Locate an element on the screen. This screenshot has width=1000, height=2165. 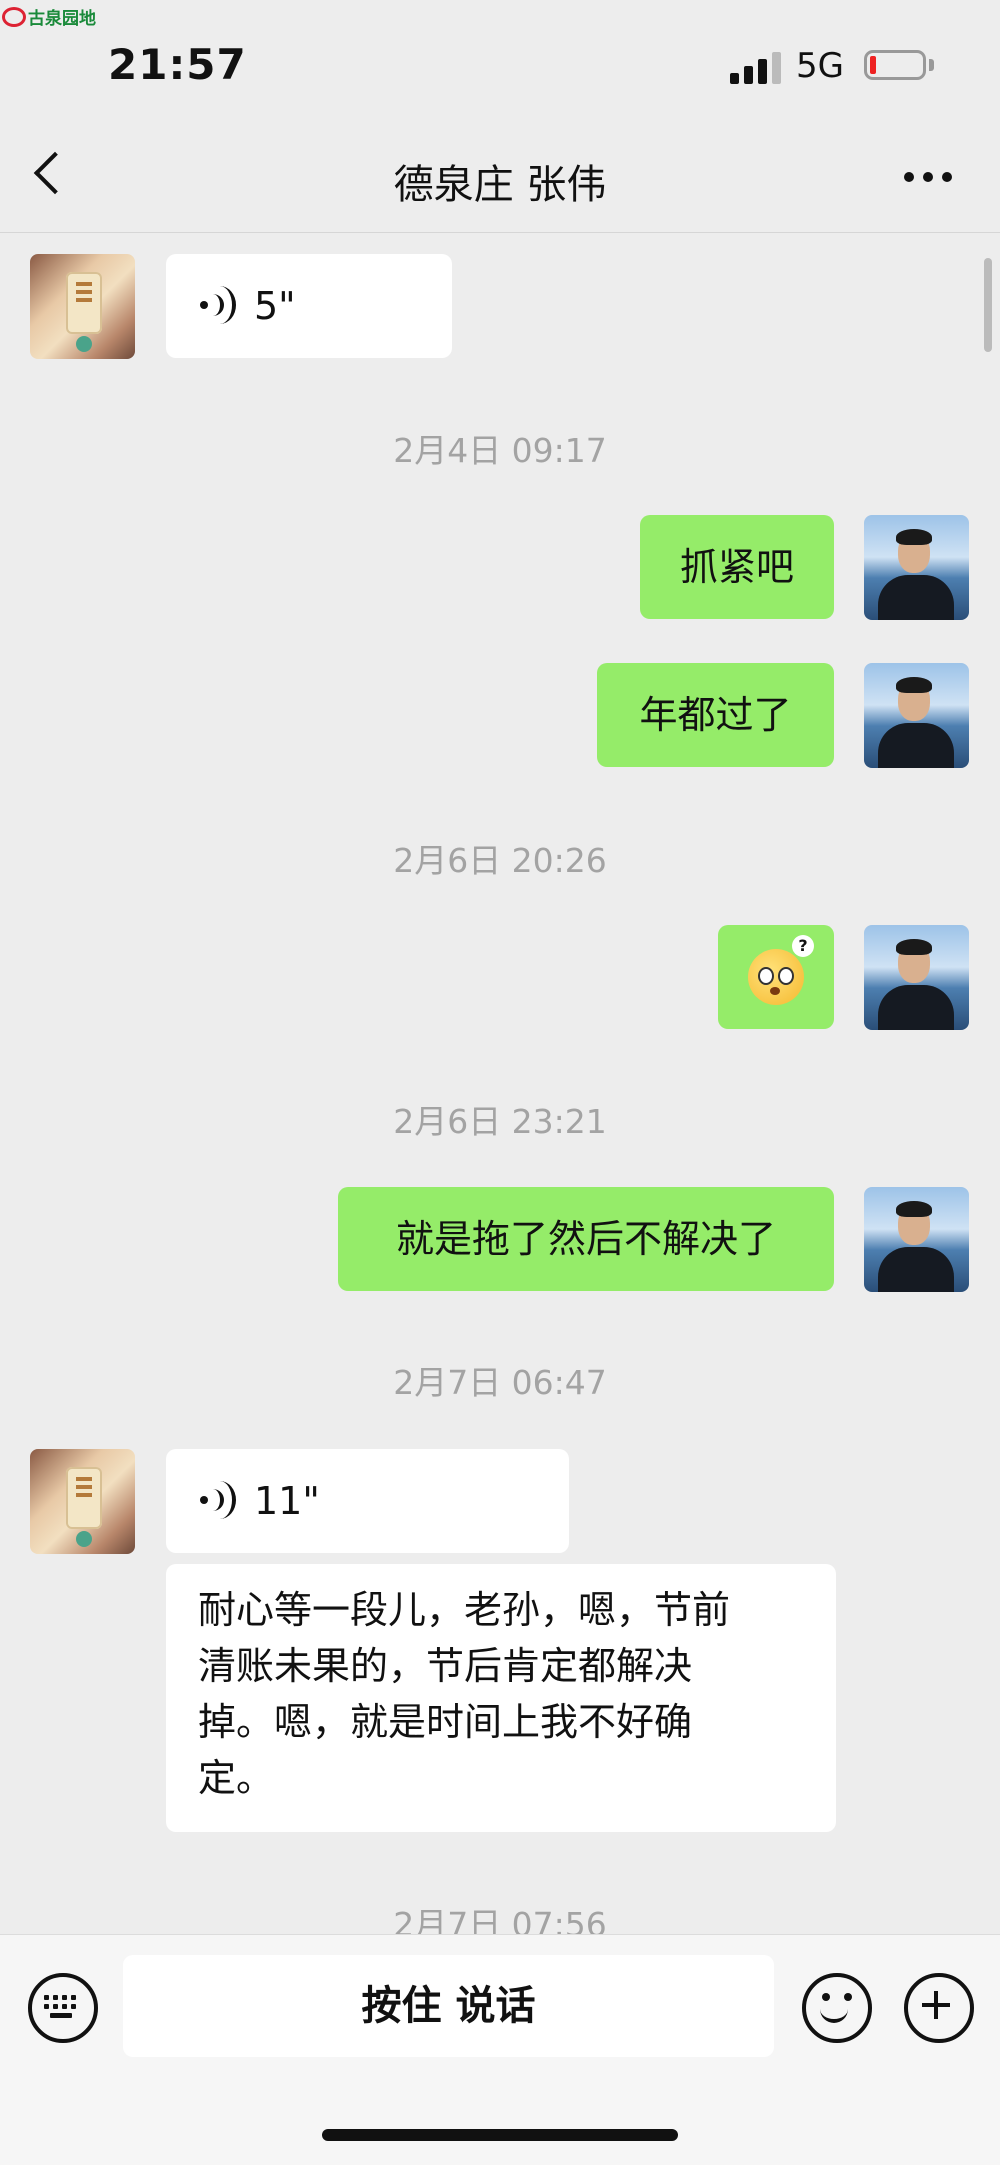
battery-icon is located at coordinates (895, 65).